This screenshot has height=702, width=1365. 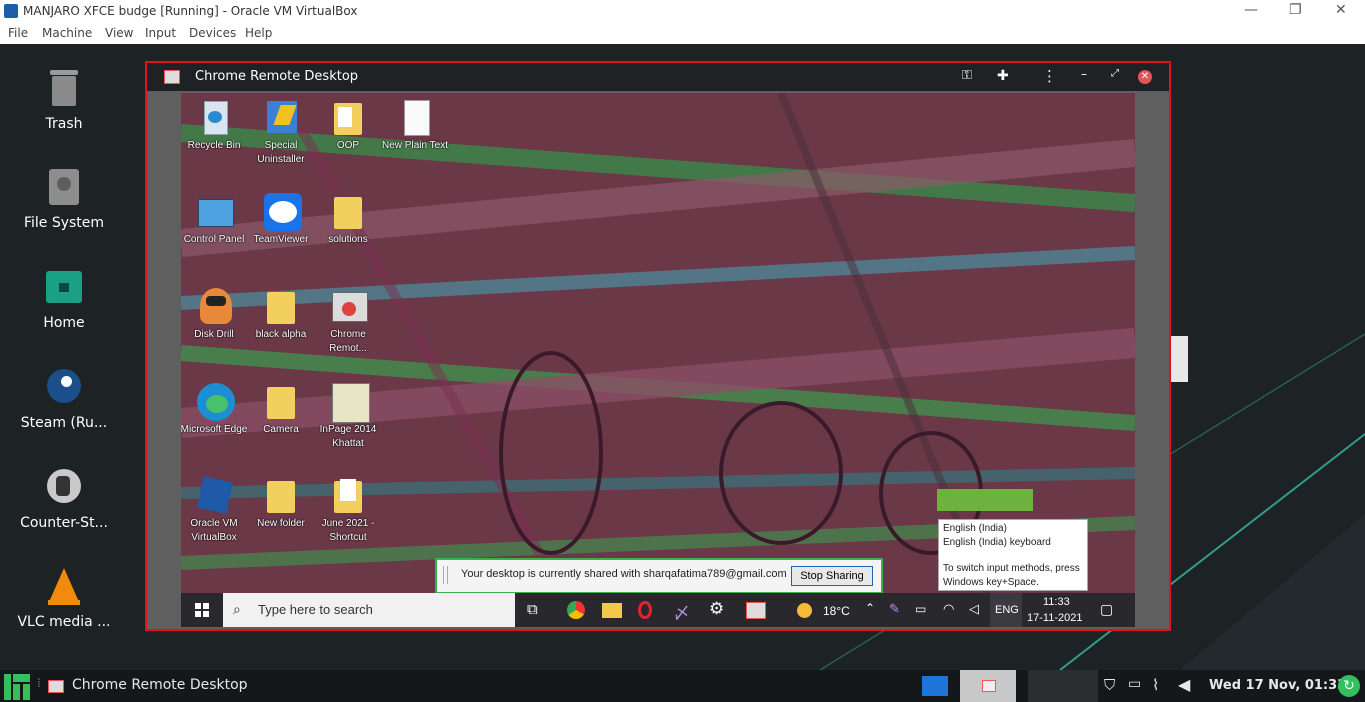 I want to click on remote-icon-recycle-bin: Recycle Bin, so click(x=215, y=126).